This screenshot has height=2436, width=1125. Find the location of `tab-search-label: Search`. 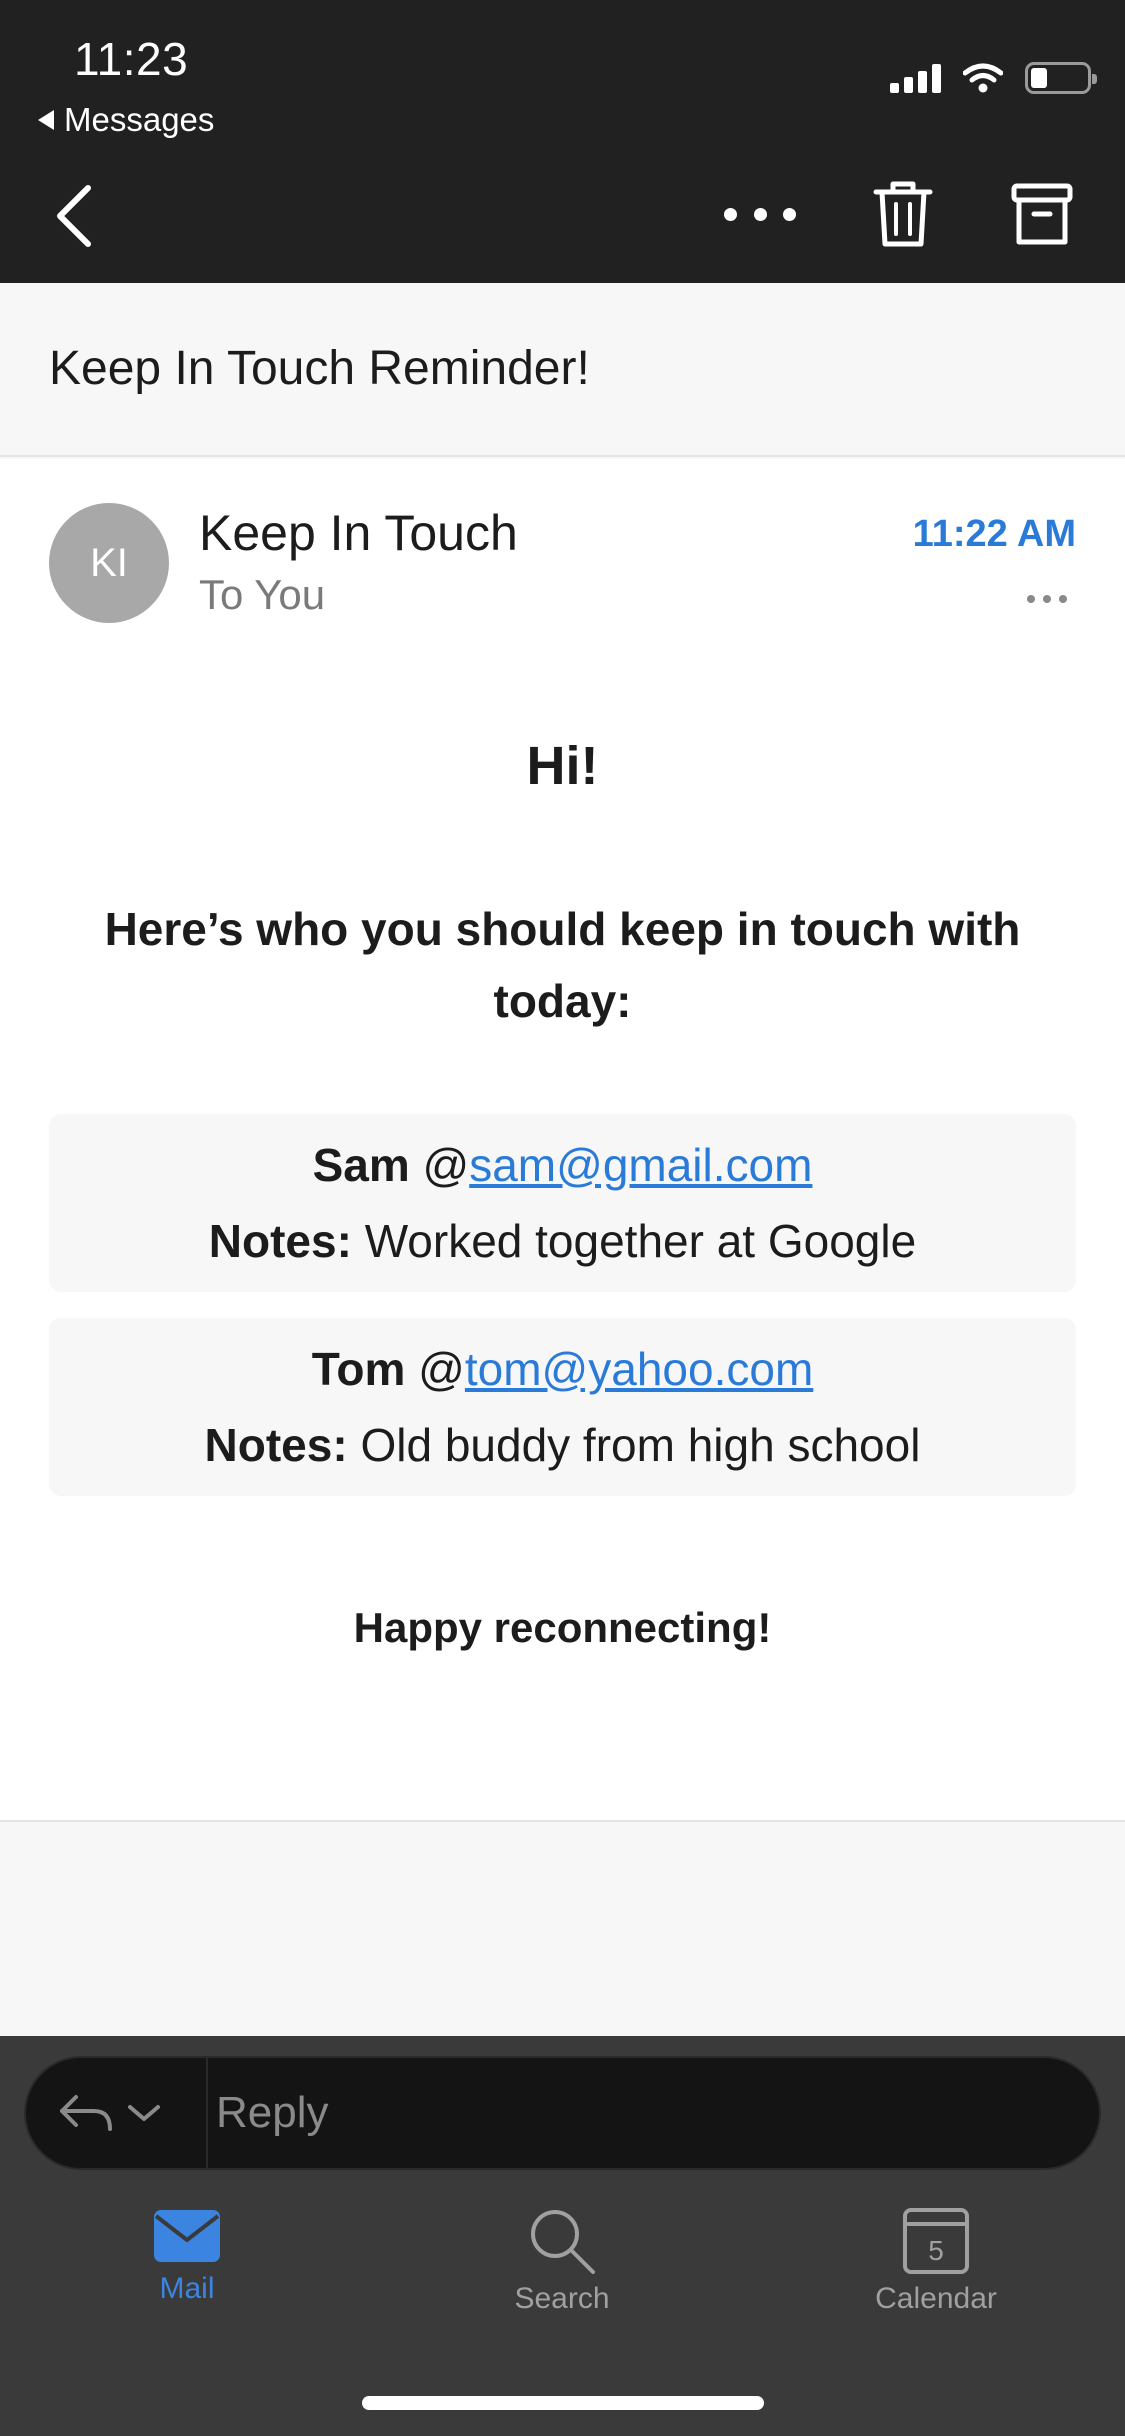

tab-search-label: Search is located at coordinates (562, 2298).